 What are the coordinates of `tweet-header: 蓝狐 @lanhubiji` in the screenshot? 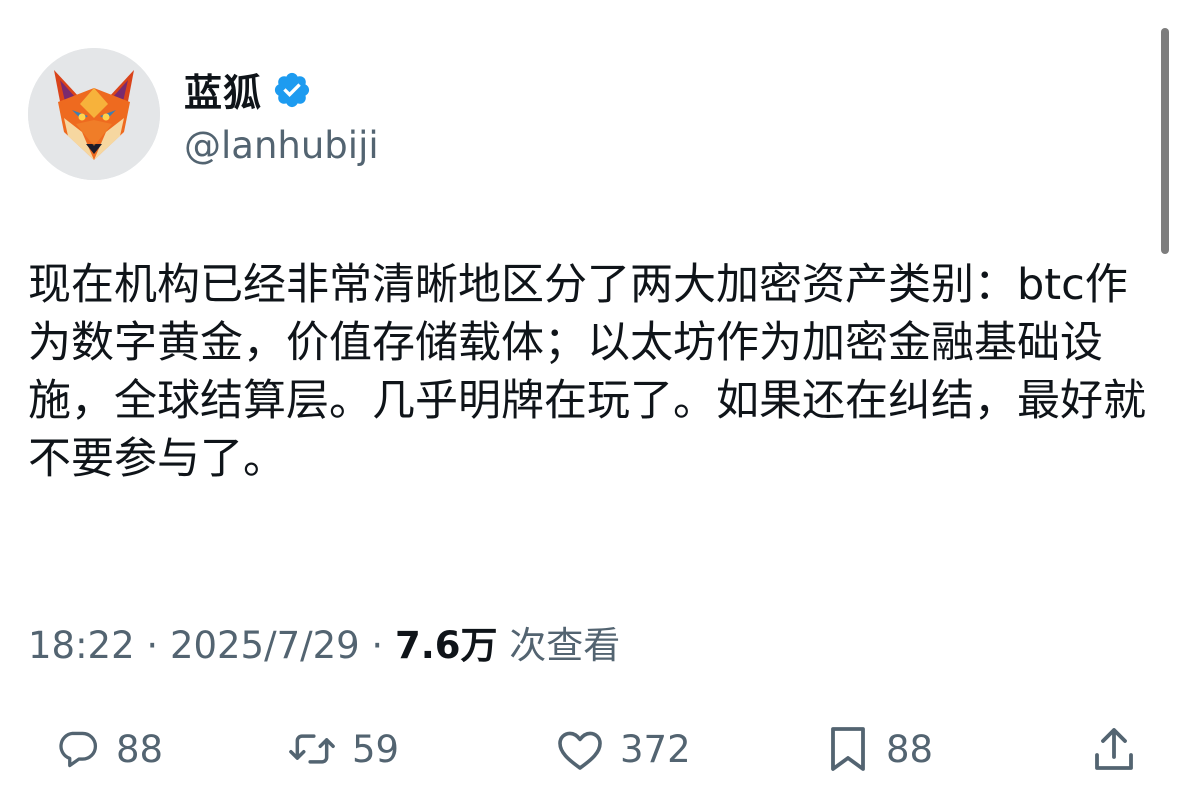 It's located at (203, 114).